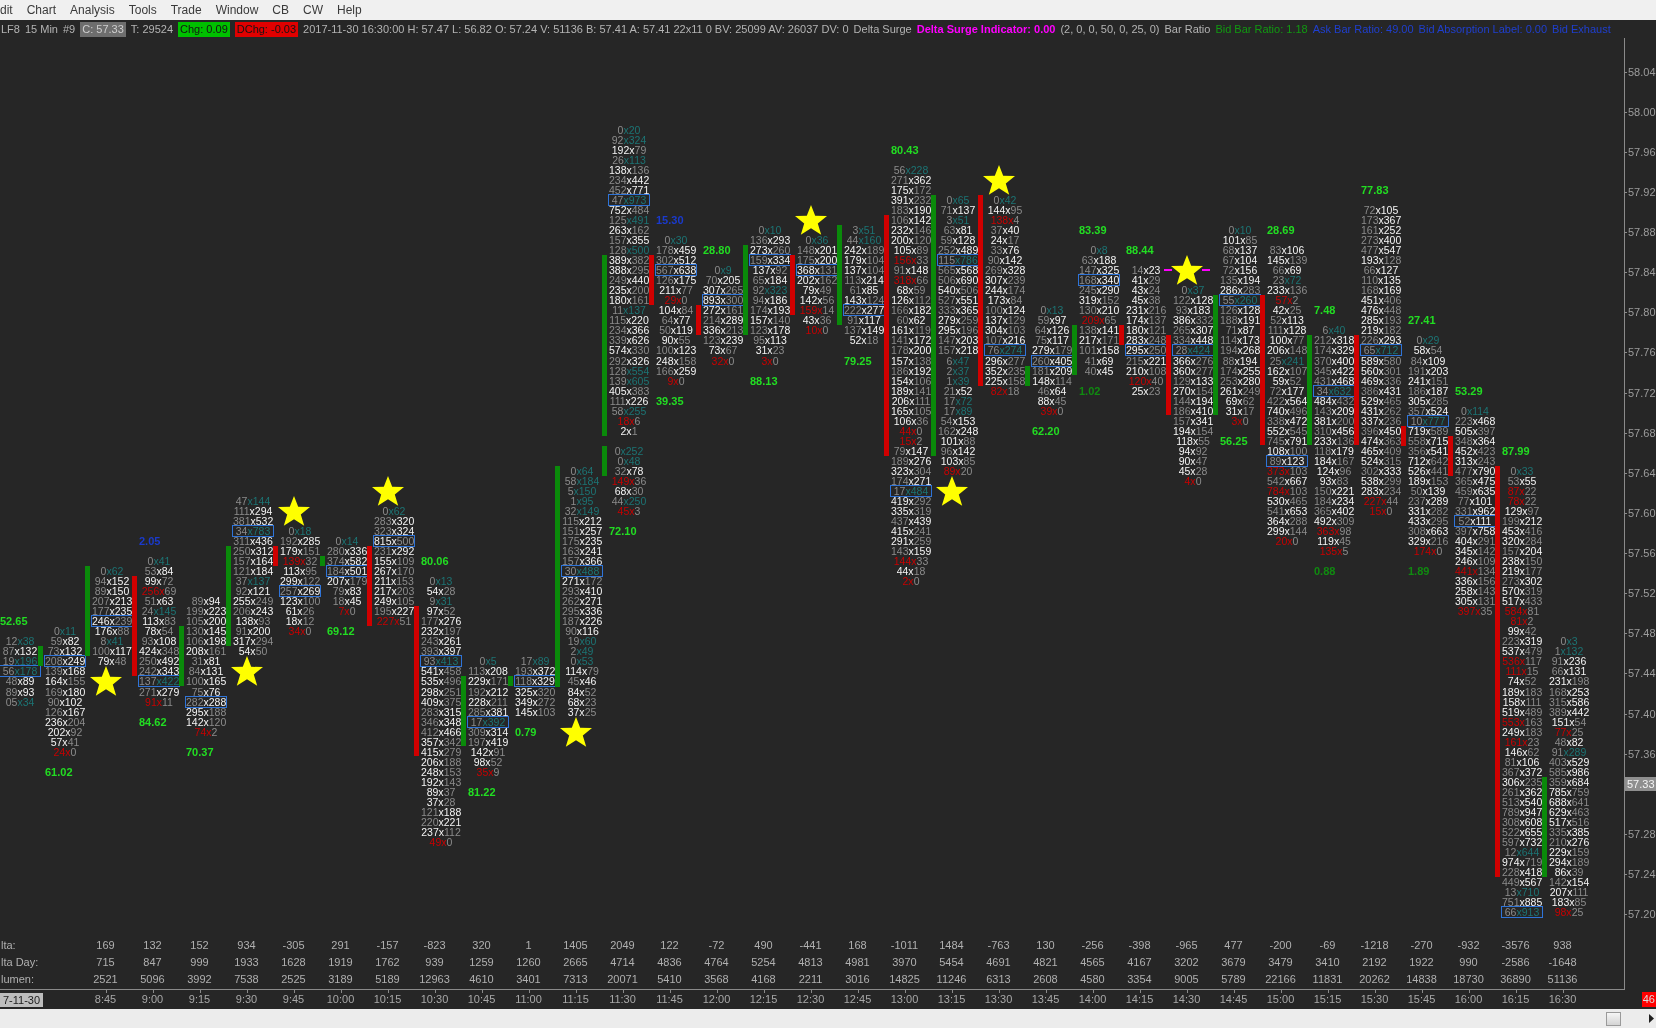 The image size is (1656, 1028). What do you see at coordinates (1483, 29) in the screenshot?
I see `status-text: Bid Absorption Label: 0.00` at bounding box center [1483, 29].